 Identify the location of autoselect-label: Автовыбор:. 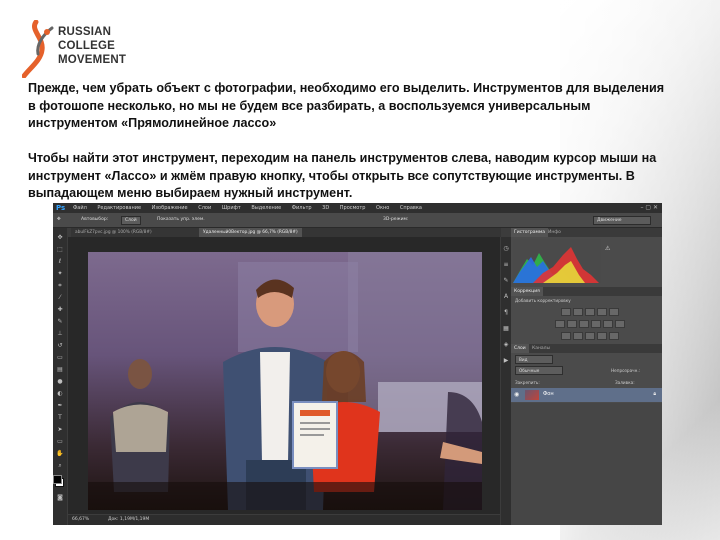
(95, 219).